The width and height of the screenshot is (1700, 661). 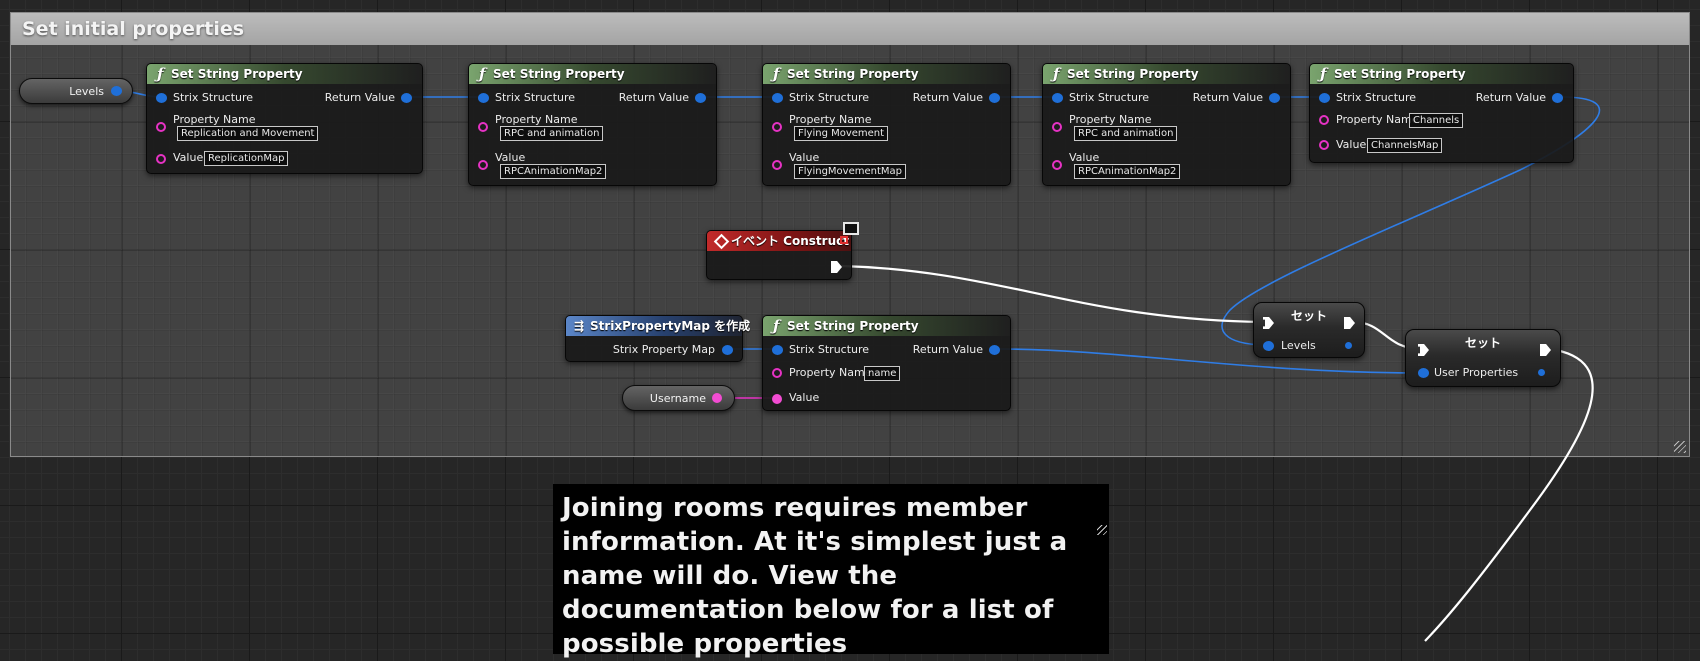 I want to click on user-properties-output-pin, so click(x=1541, y=372).